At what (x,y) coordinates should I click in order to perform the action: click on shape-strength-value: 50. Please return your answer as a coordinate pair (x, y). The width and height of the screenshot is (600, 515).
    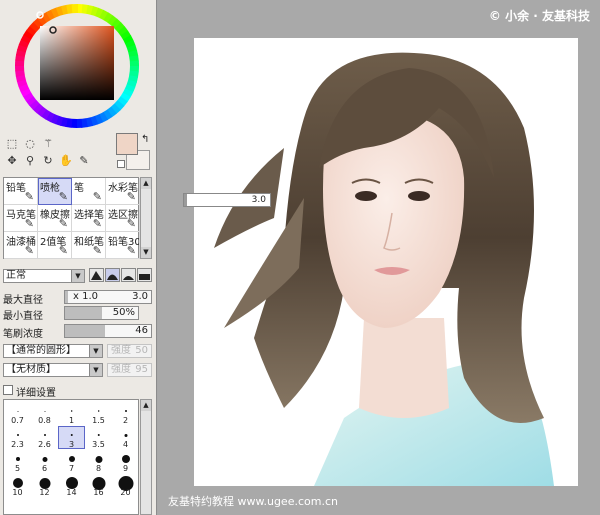
    Looking at the image, I should click on (141, 350).